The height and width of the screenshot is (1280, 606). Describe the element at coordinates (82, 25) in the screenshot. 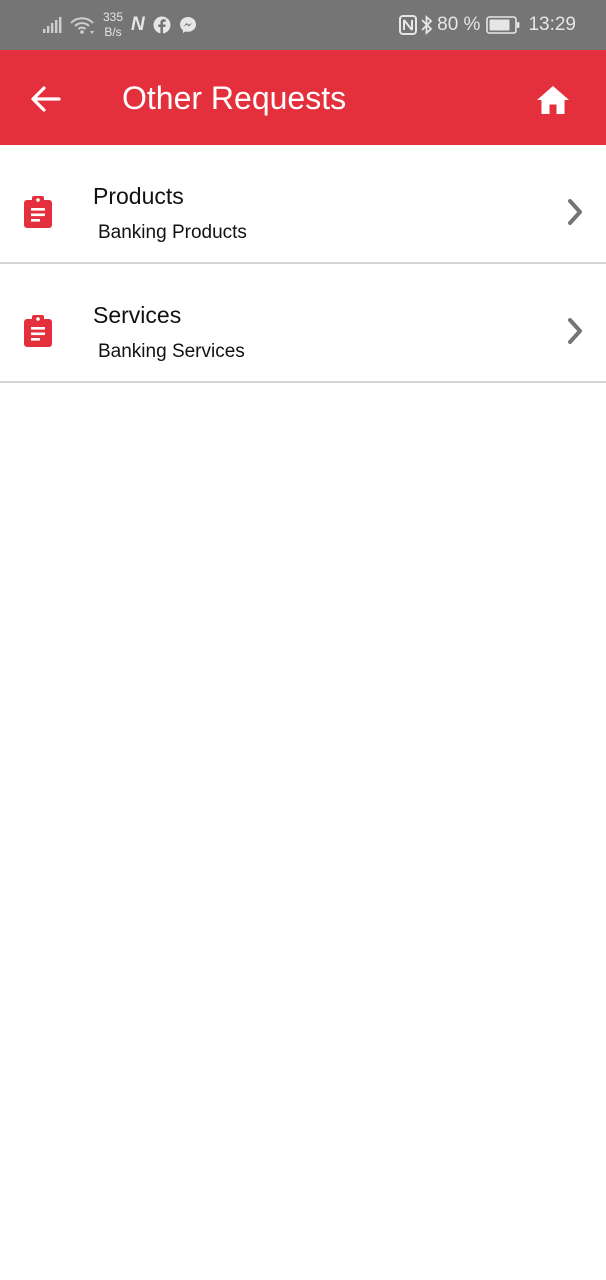

I see `wifi-icon` at that location.